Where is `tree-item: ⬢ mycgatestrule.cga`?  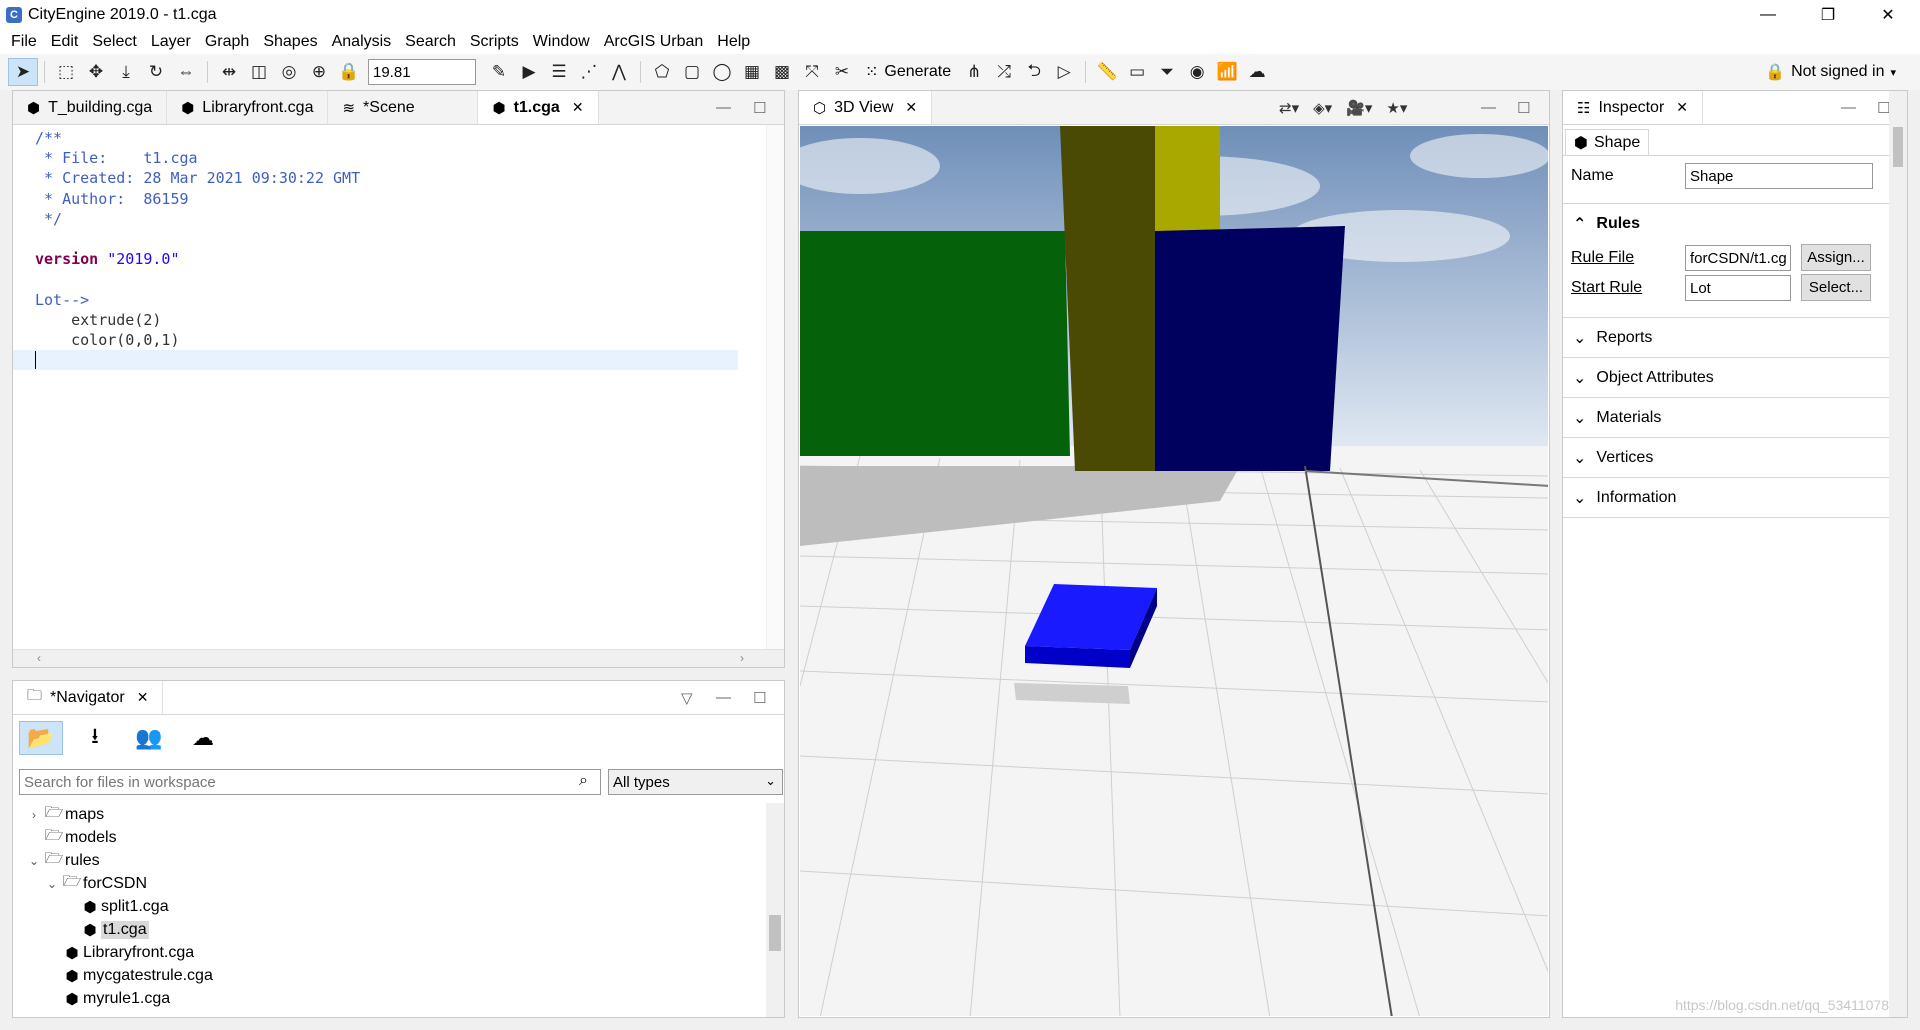
tree-item: ⬢ mycgatestrule.cga is located at coordinates (391, 975).